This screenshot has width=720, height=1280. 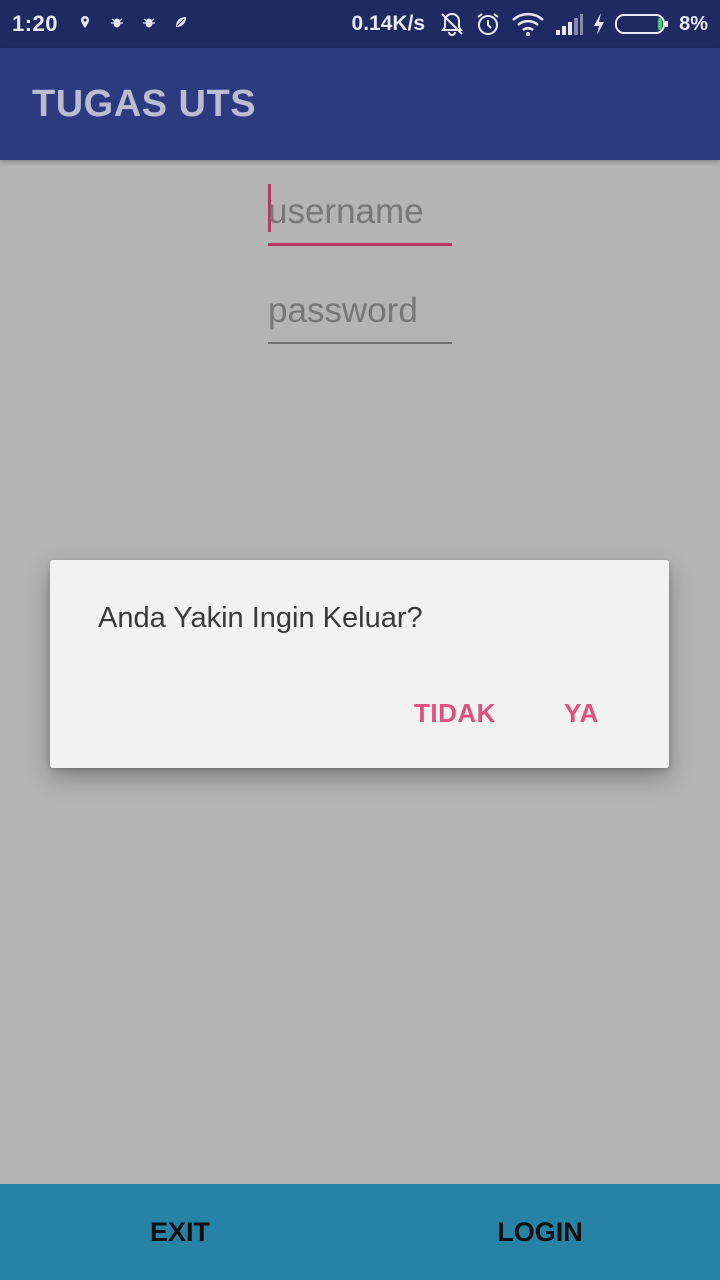 I want to click on password-field: password, so click(x=360, y=314).